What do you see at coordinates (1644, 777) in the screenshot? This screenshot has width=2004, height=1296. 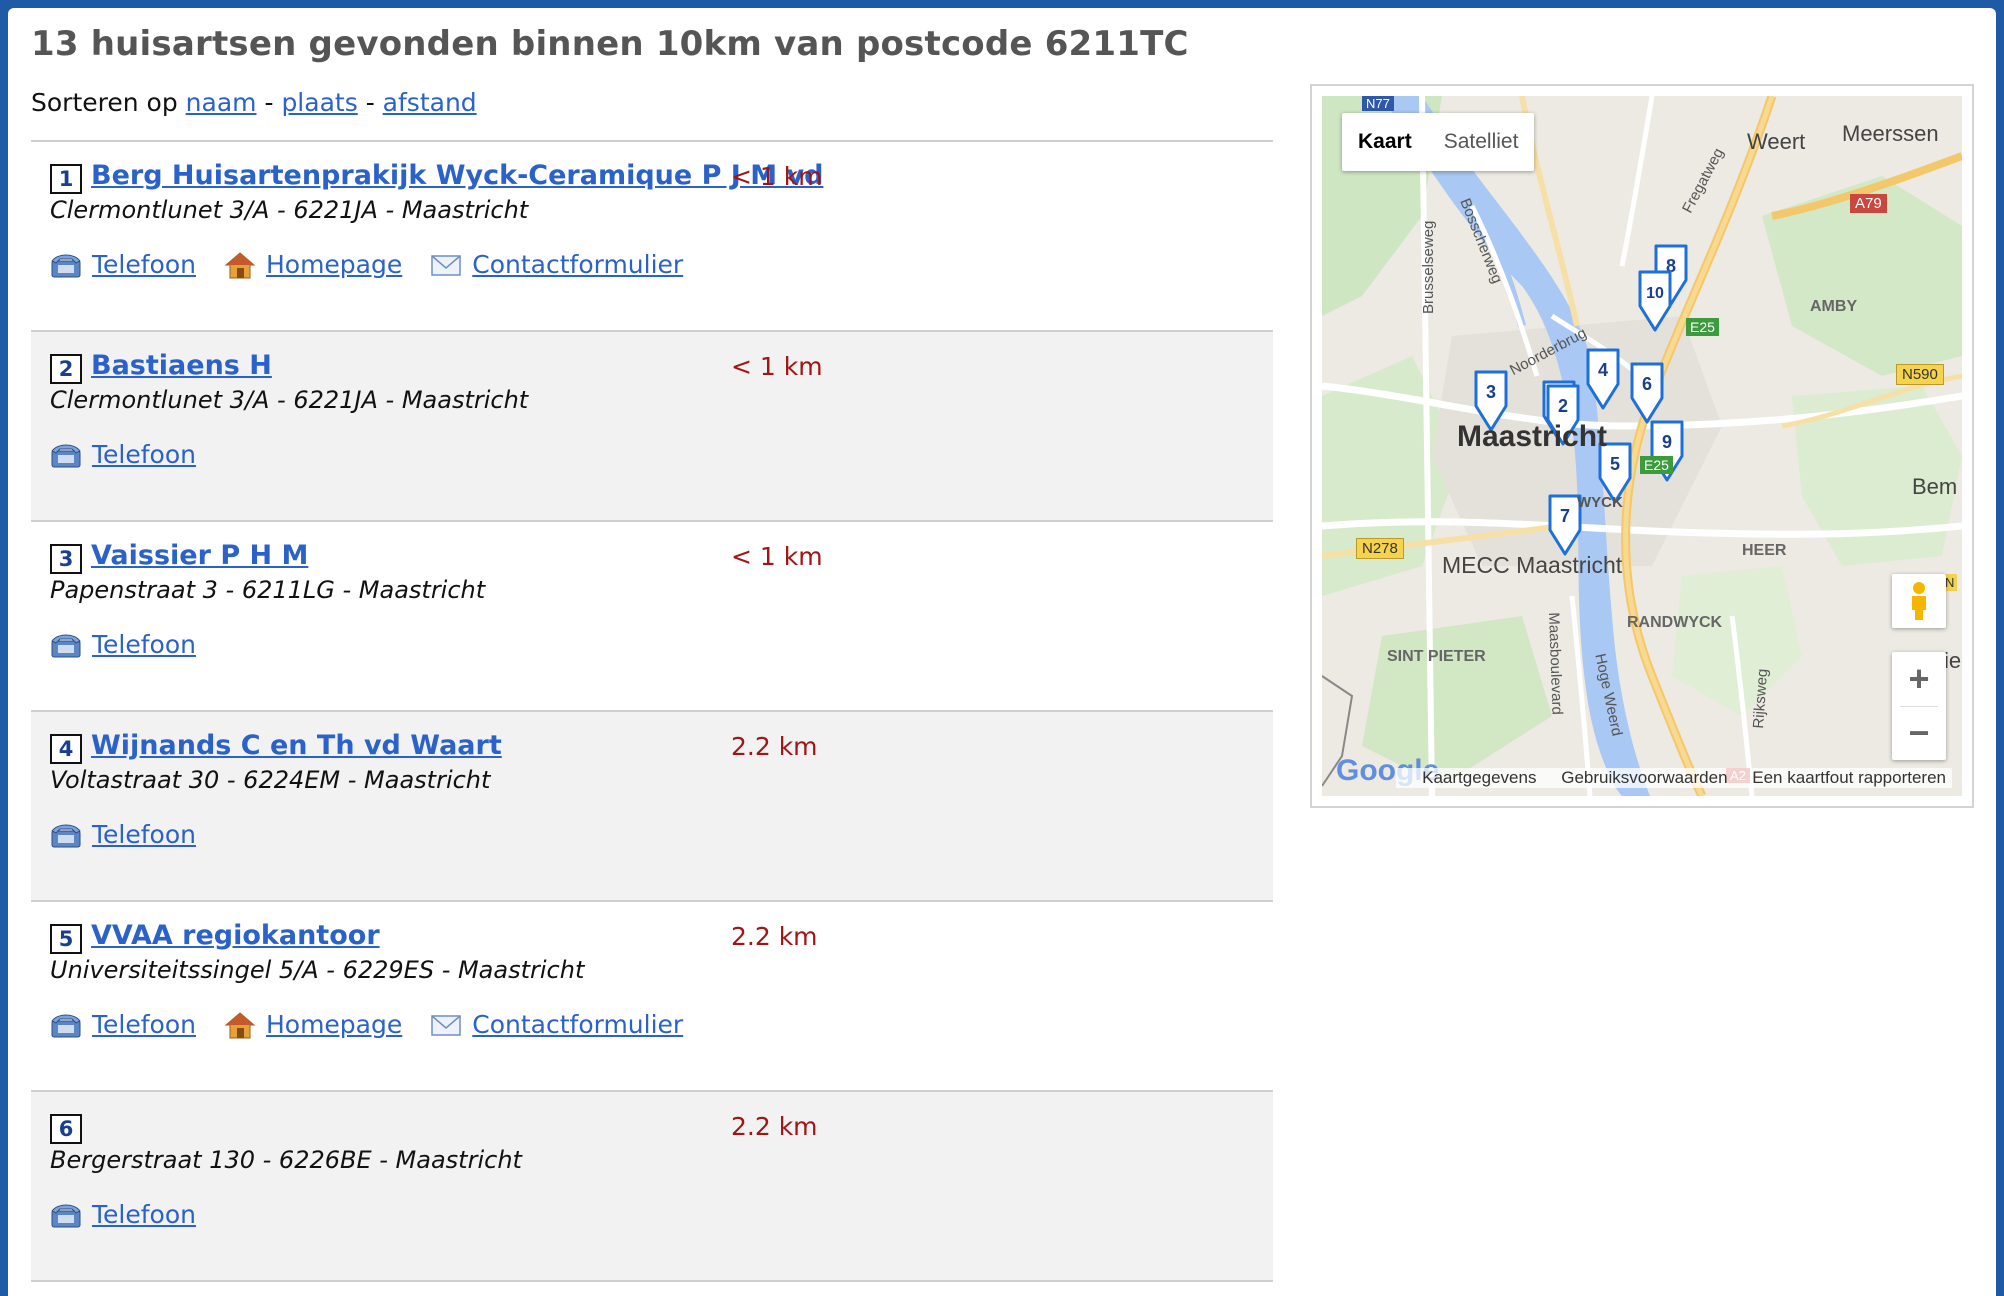 I see `terms-link: Gebruiksvoorwaarden` at bounding box center [1644, 777].